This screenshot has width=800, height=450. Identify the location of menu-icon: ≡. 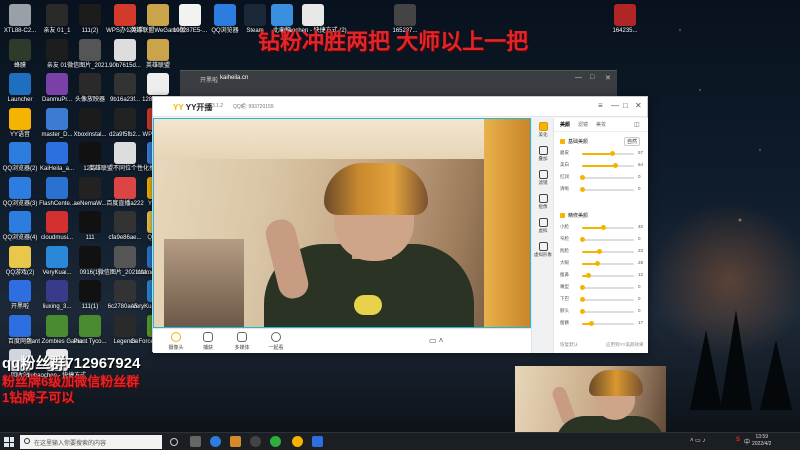
(600, 105).